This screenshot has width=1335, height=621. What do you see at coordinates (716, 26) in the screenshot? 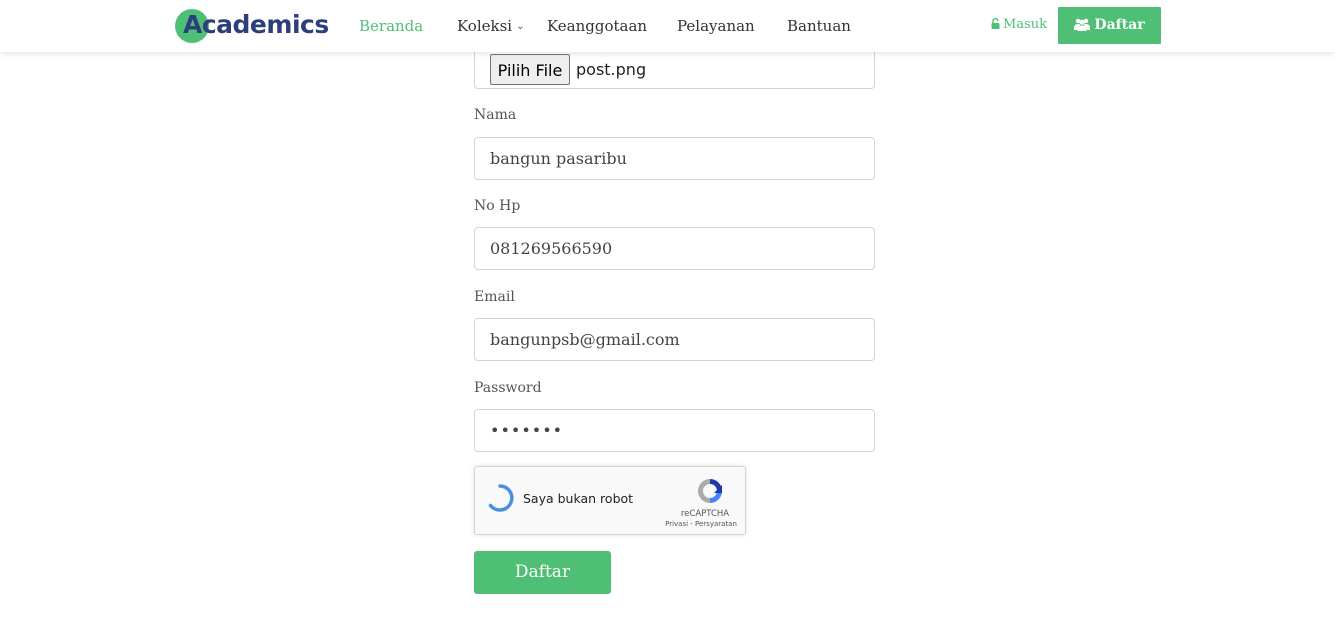
I see `nav-pelayanan: Pelayanan` at bounding box center [716, 26].